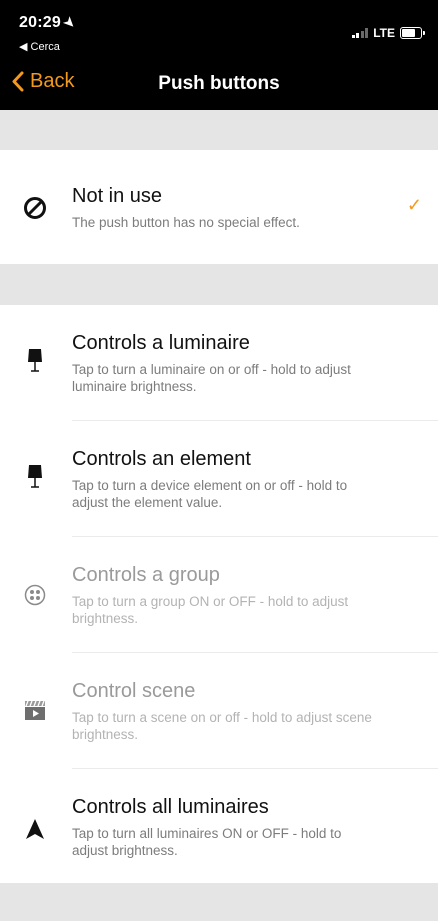 The width and height of the screenshot is (438, 921). Describe the element at coordinates (161, 343) in the screenshot. I see `option-title: Controls a luminaire` at that location.